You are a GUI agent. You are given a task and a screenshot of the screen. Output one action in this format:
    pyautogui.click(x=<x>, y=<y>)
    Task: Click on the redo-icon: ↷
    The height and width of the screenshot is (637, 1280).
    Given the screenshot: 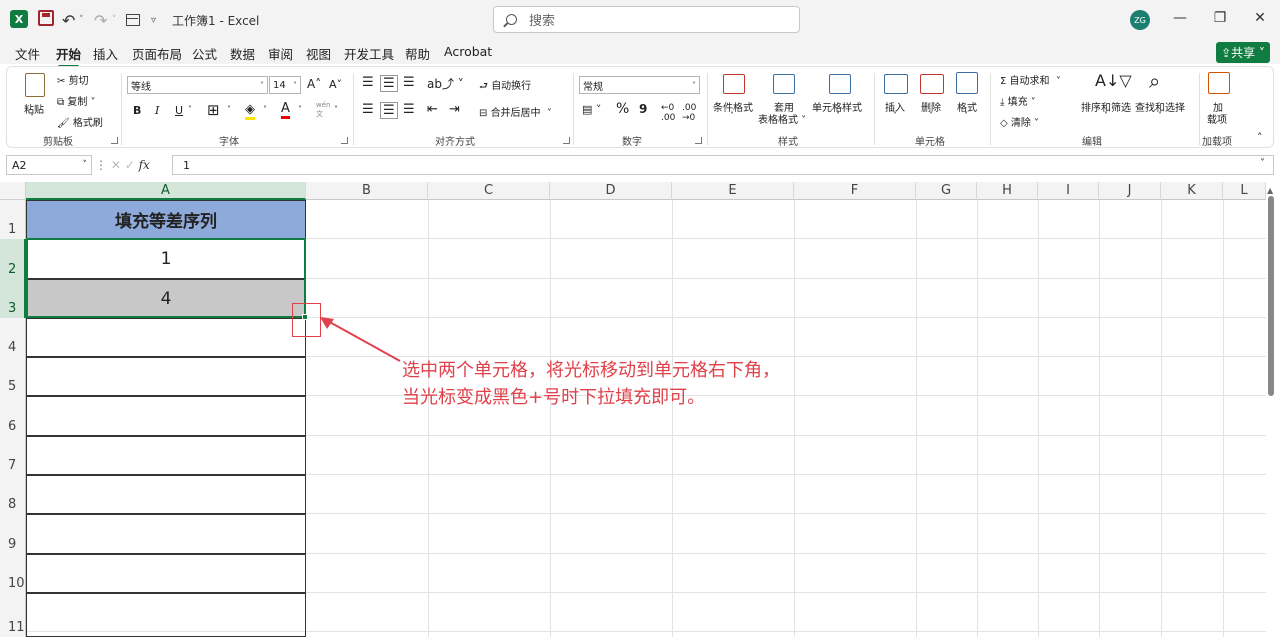 What is the action you would take?
    pyautogui.click(x=100, y=20)
    